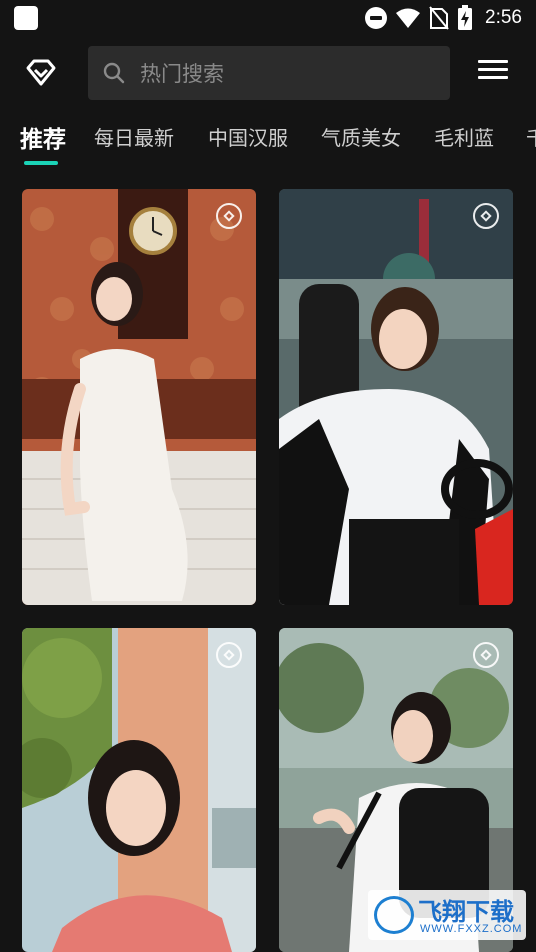  What do you see at coordinates (465, 17) in the screenshot?
I see `battery-charging-icon` at bounding box center [465, 17].